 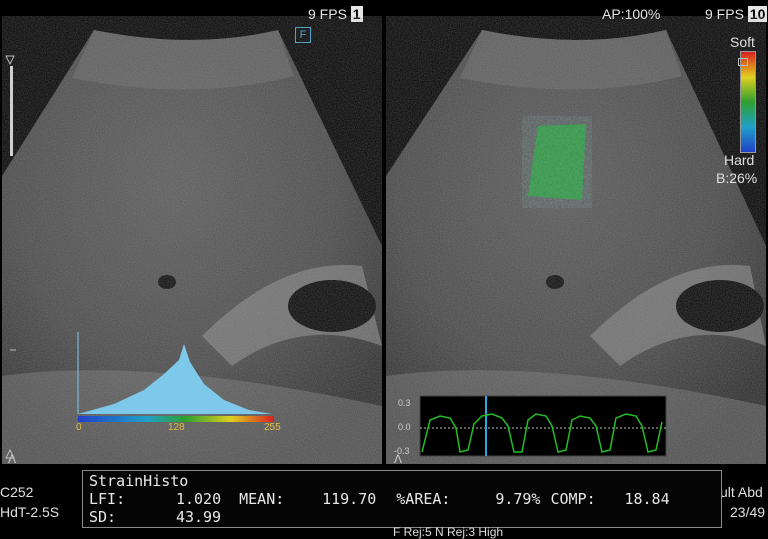 I want to click on strain-graph, so click(x=543, y=426).